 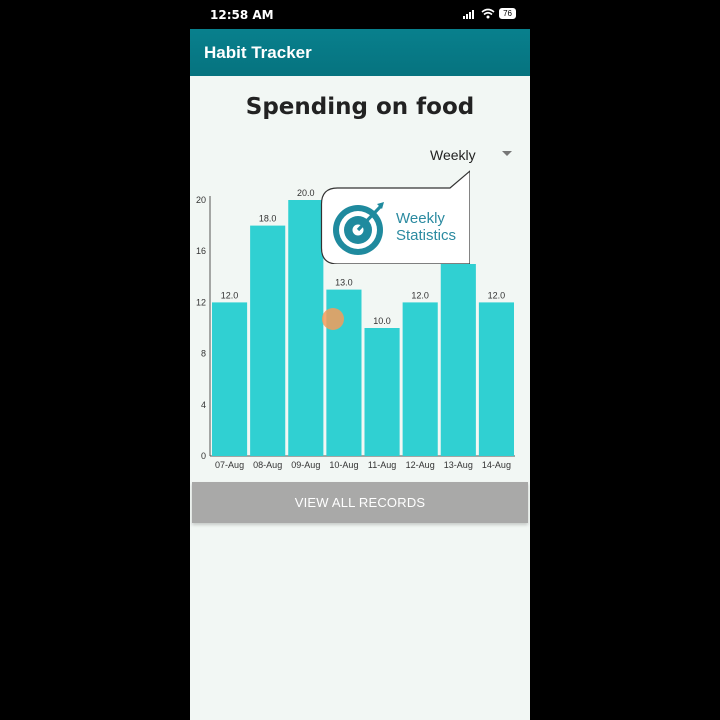 I want to click on x-tick-label: 13-Aug, so click(x=458, y=465).